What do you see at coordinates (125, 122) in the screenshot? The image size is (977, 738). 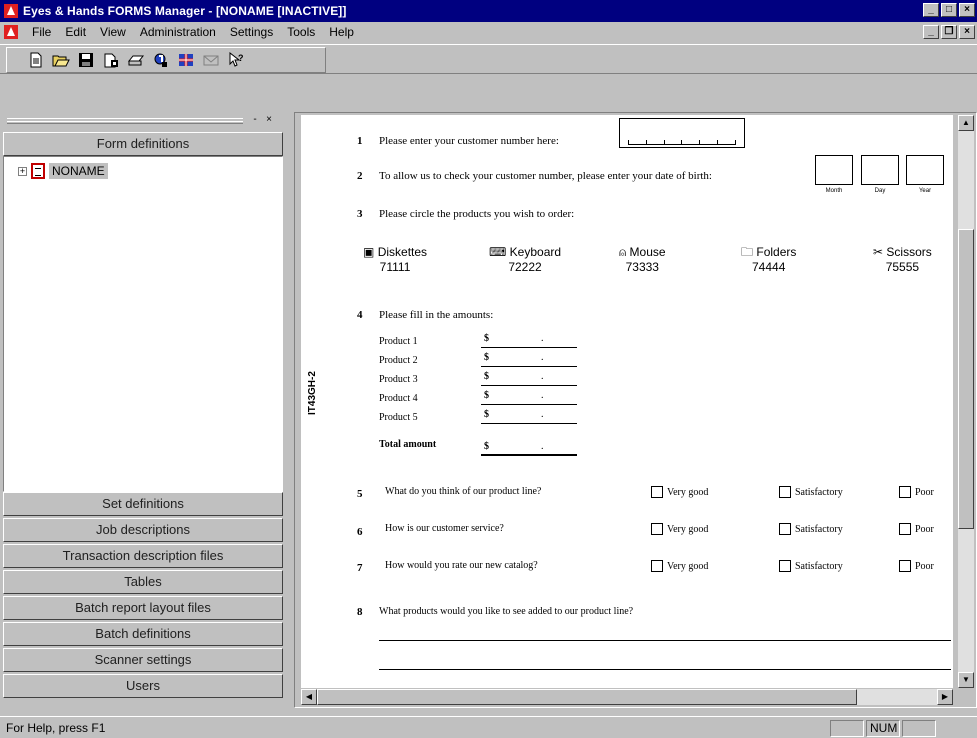 I see `panel-grip-lower` at bounding box center [125, 122].